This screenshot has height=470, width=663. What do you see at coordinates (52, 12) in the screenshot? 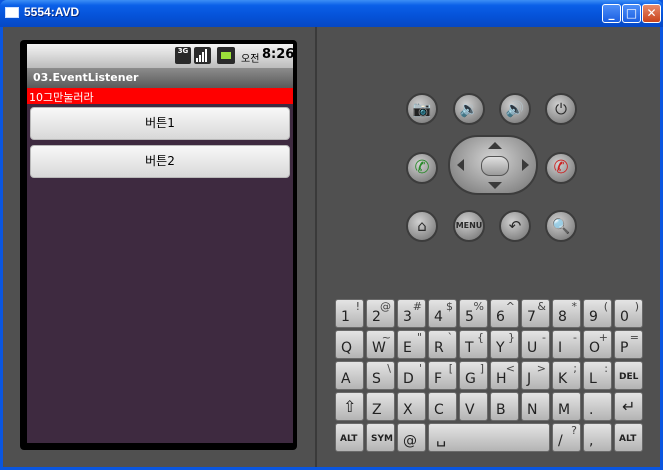
I see `window-title: 5554:AVD` at bounding box center [52, 12].